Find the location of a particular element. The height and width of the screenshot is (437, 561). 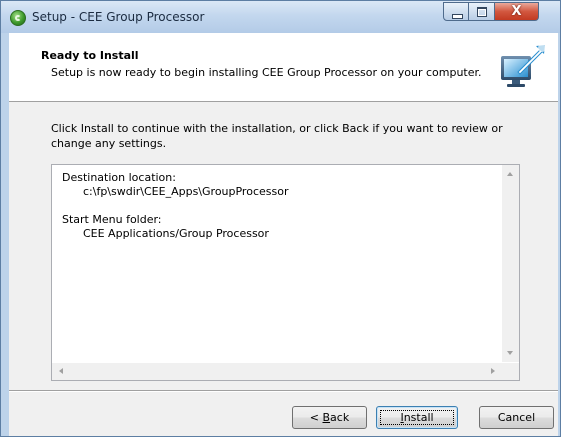

scroll-down-arrow-icon is located at coordinates (510, 353).